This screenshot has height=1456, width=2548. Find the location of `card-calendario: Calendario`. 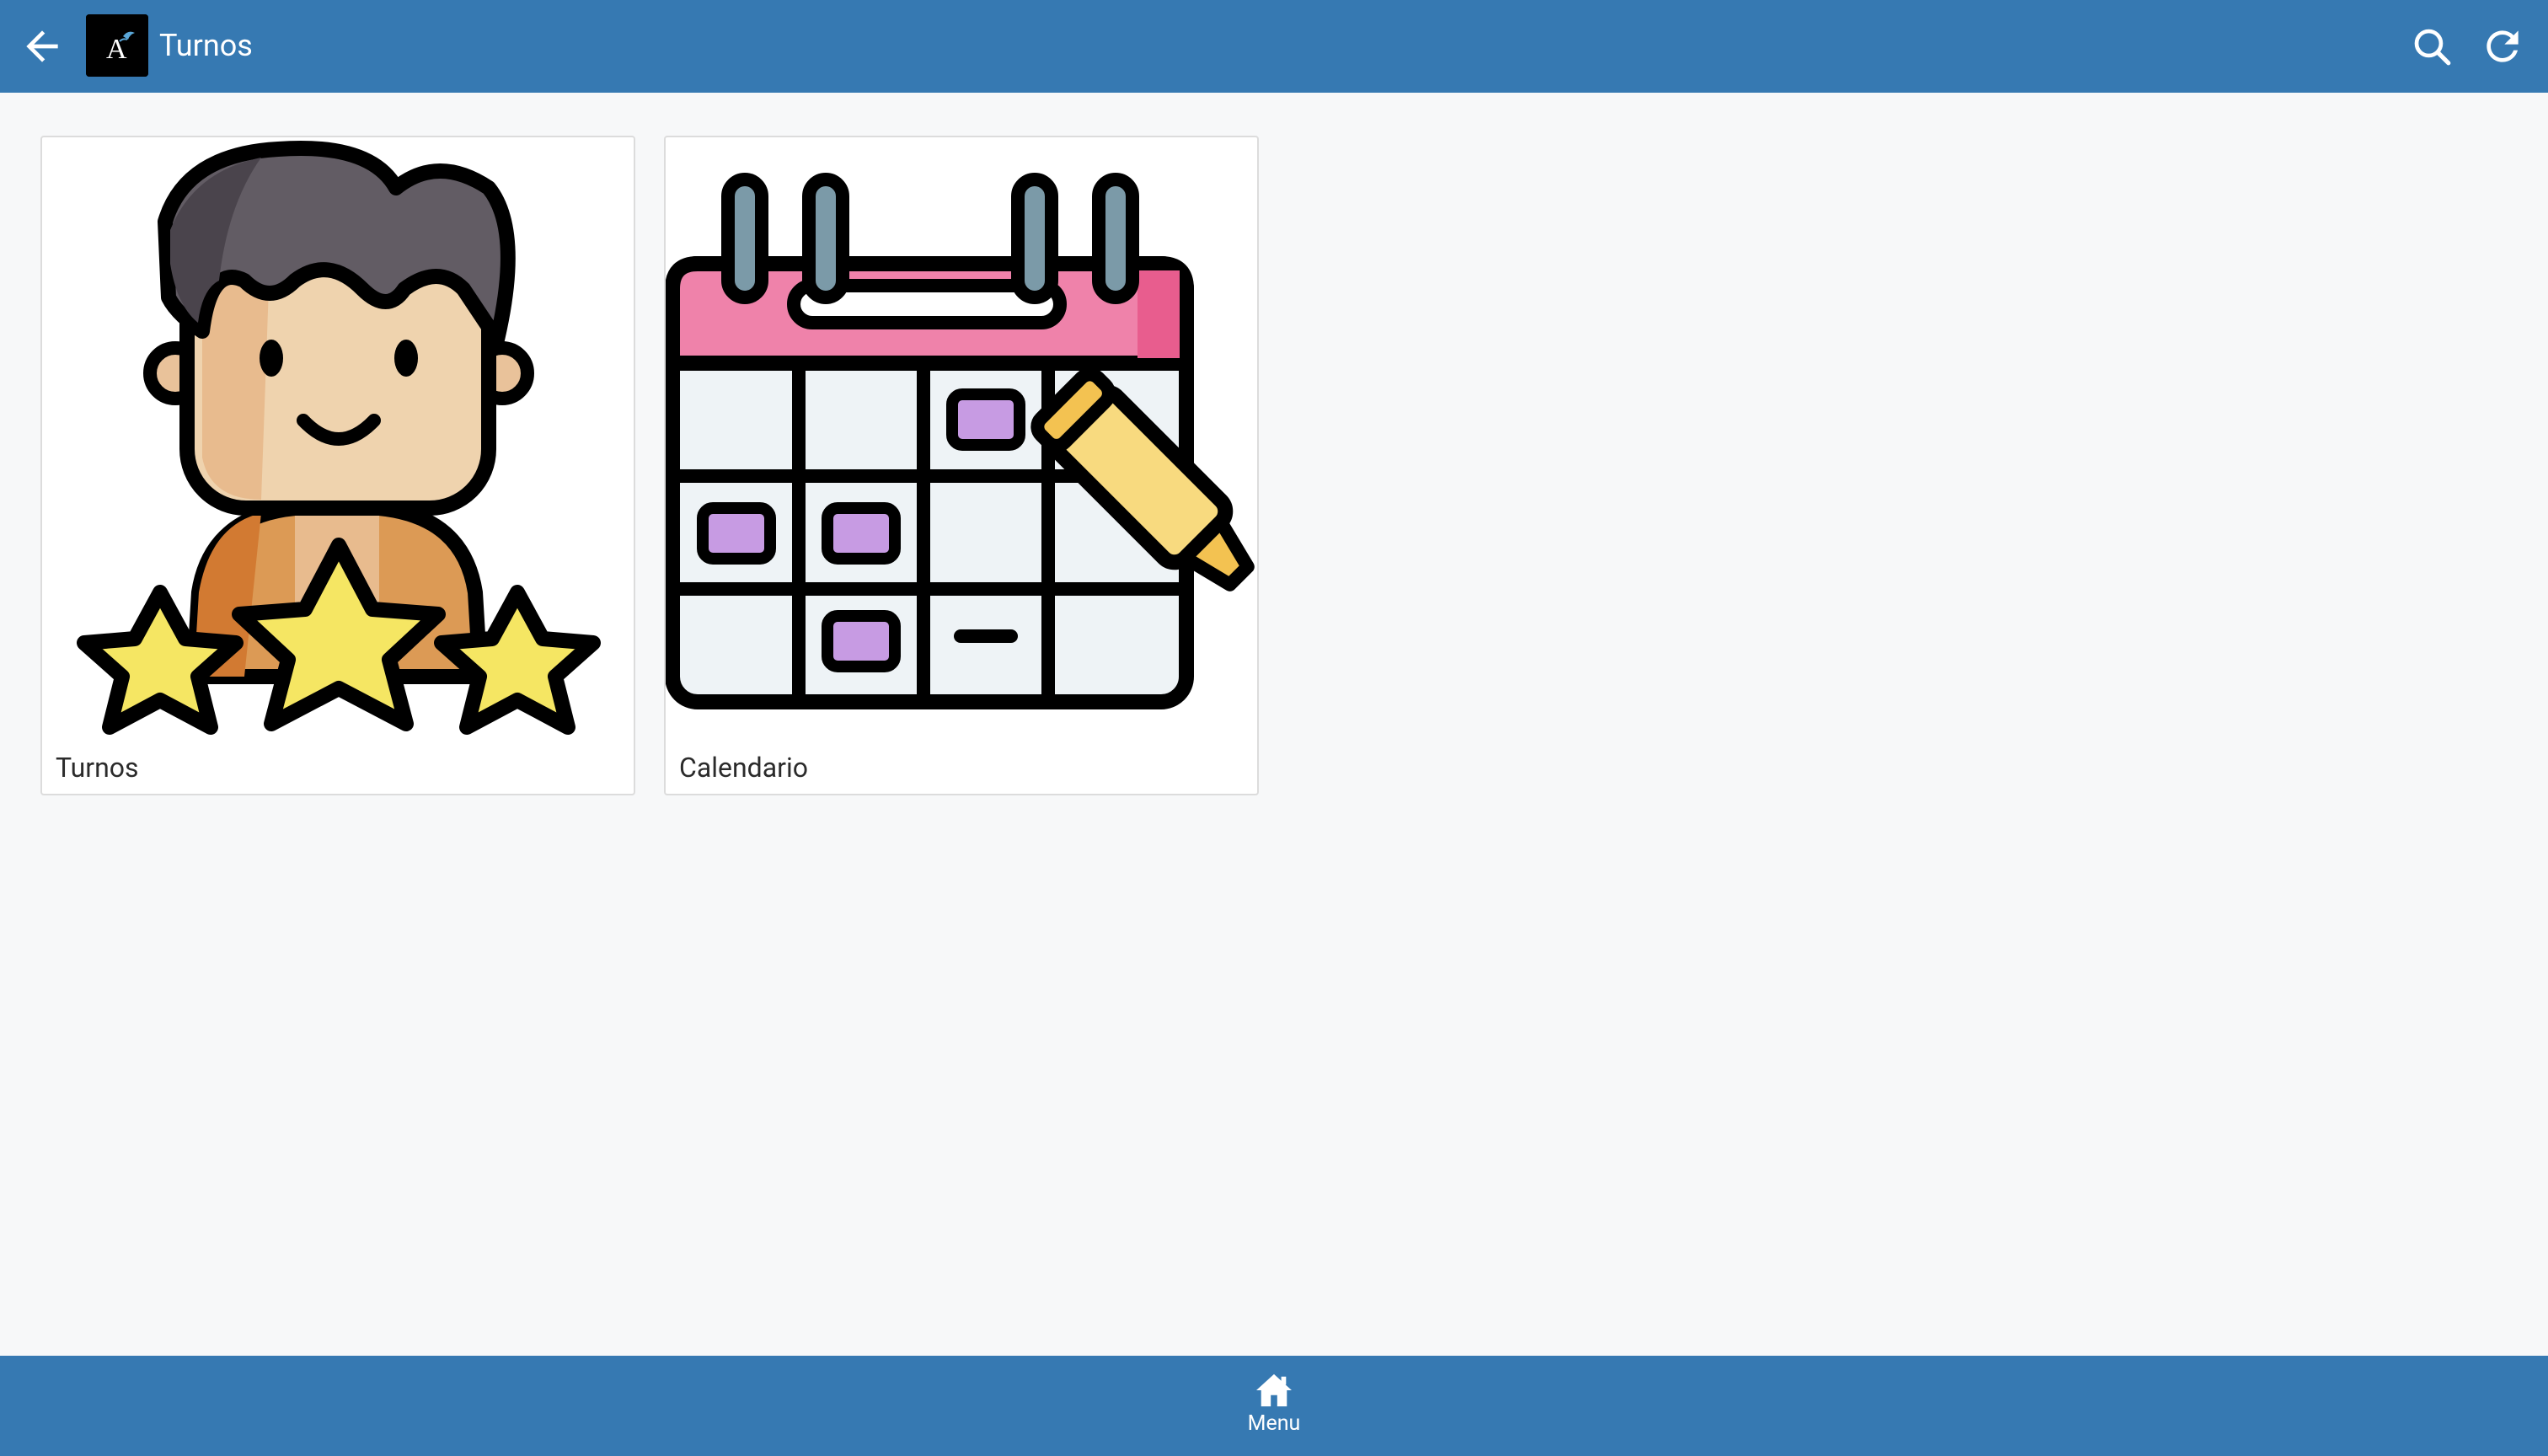

card-calendario: Calendario is located at coordinates (961, 465).